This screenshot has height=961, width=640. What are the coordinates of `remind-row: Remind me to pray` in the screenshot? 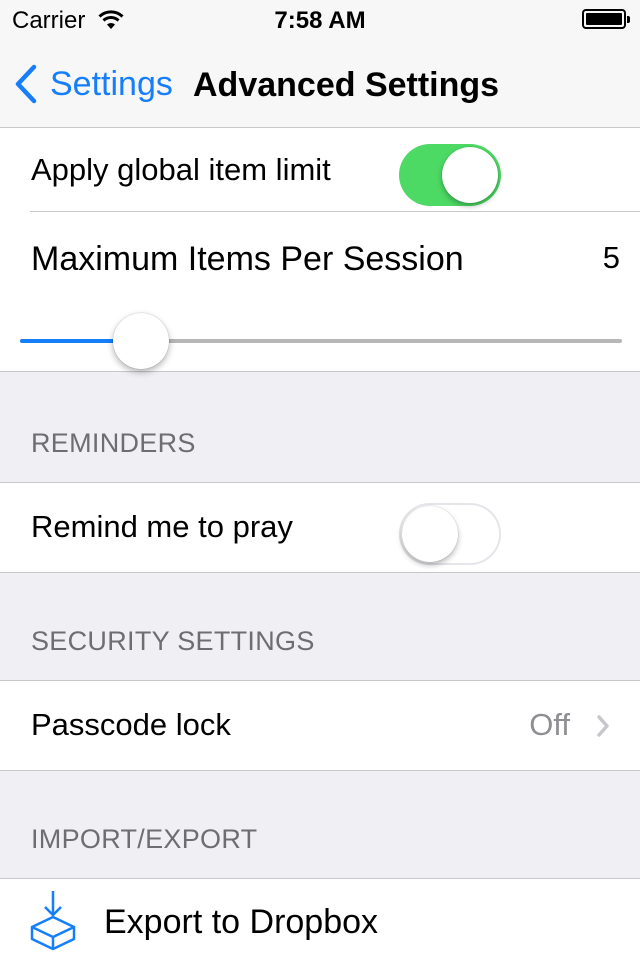 It's located at (320, 526).